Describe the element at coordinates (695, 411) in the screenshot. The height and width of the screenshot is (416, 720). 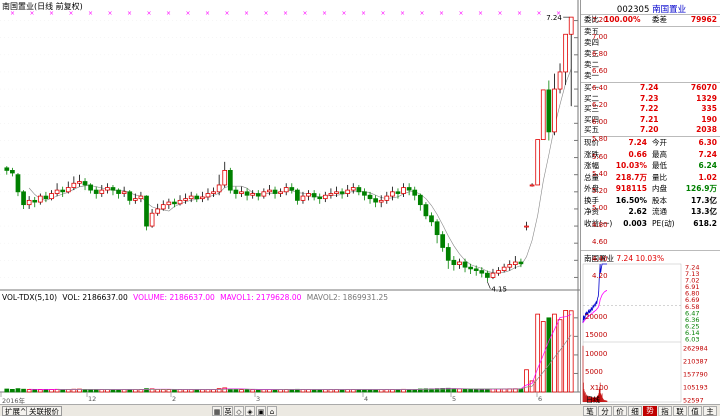
I see `panel-tab: 值` at that location.